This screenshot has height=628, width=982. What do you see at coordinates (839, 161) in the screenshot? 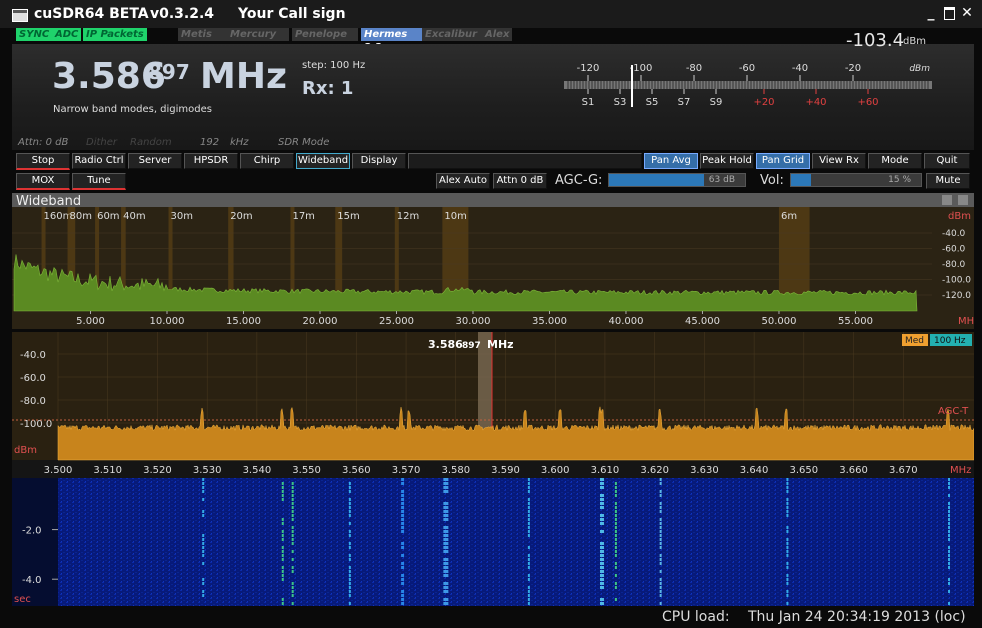
I see `view-rx-button: View Rx` at bounding box center [839, 161].